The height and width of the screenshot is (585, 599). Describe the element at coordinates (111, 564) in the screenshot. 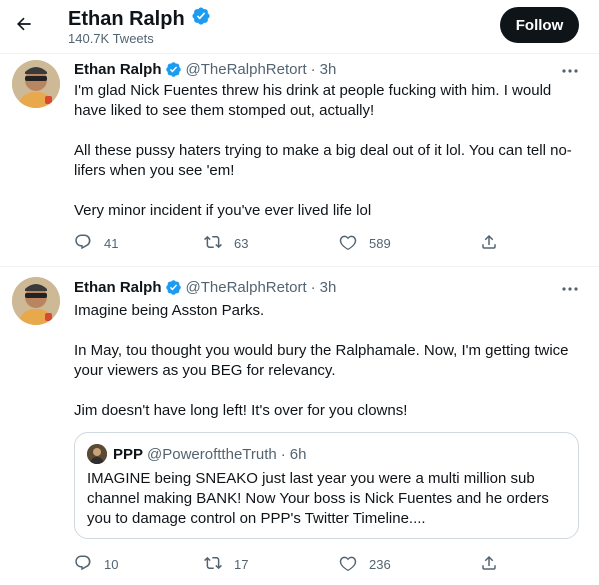

I see `reply-count: 10` at that location.